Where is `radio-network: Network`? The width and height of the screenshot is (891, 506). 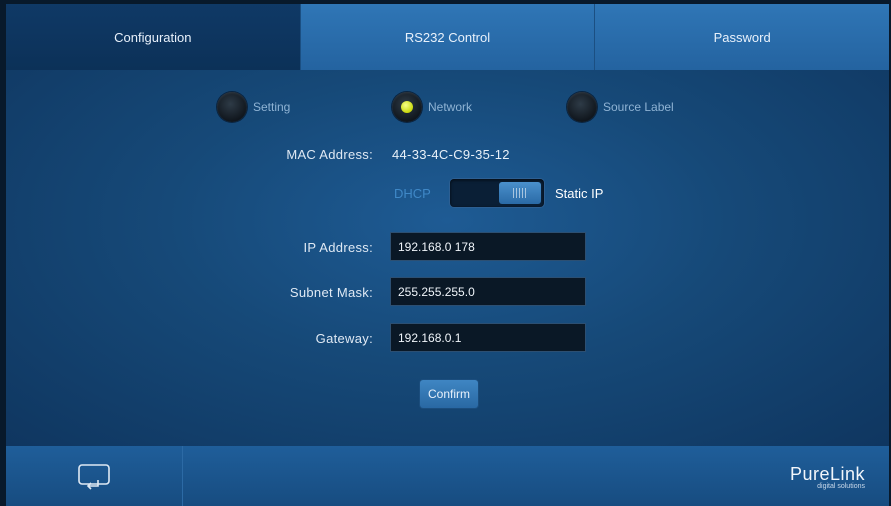
radio-network: Network is located at coordinates (432, 107).